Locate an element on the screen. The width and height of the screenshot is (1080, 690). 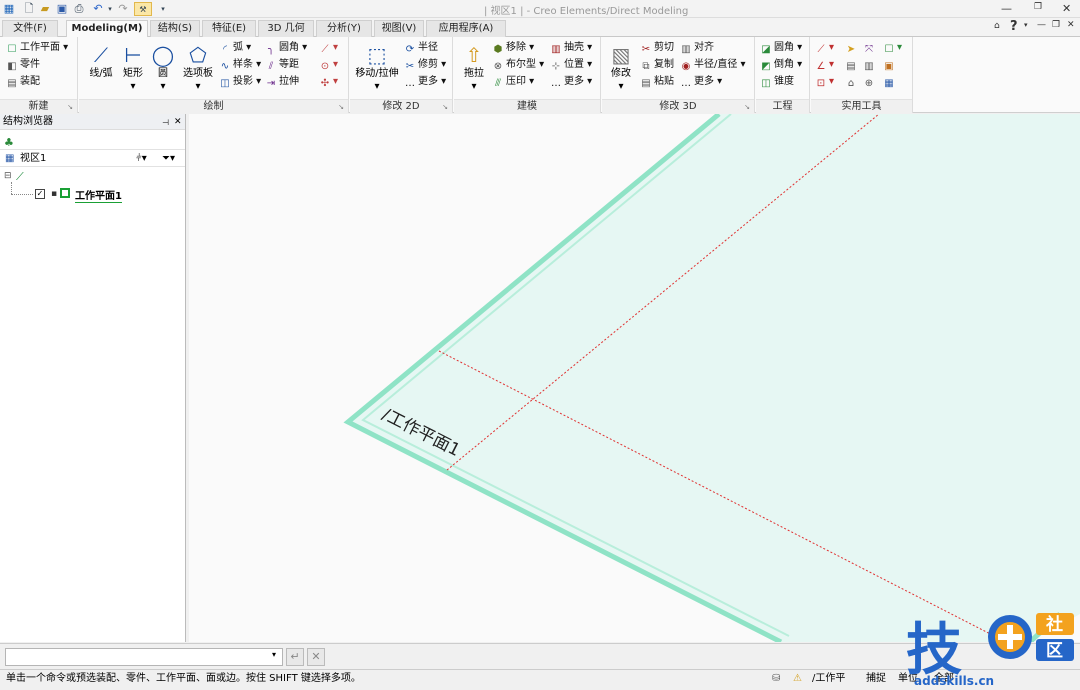
arc-button: ◜ 弧 ▾ is located at coordinates (235, 48).